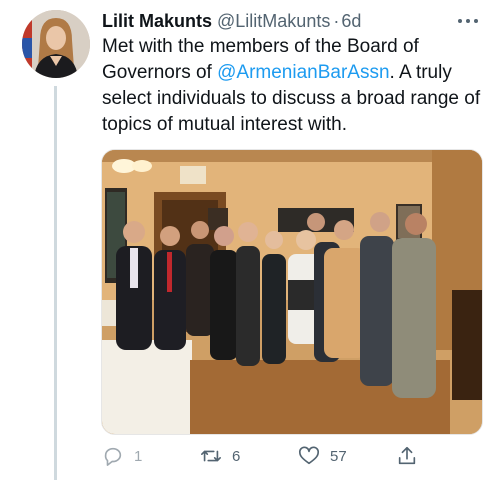 This screenshot has width=502, height=480. What do you see at coordinates (292, 456) in the screenshot?
I see `tweet-actions: 1 6 57` at bounding box center [292, 456].